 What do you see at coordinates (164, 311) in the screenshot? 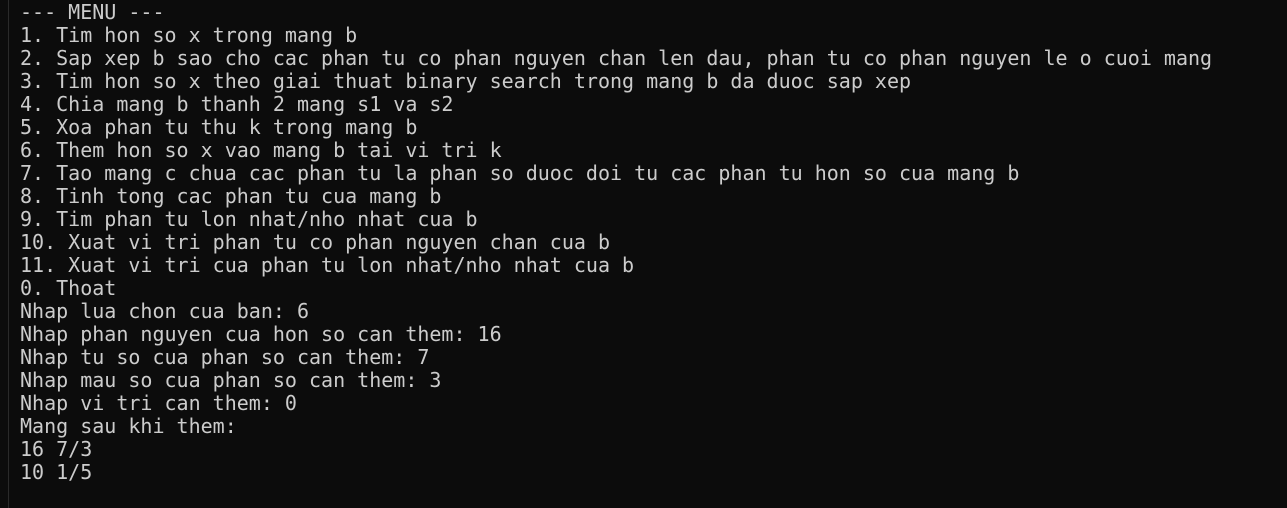
I see `choice-prompt: Nhap lua chon cua ban: 6` at bounding box center [164, 311].